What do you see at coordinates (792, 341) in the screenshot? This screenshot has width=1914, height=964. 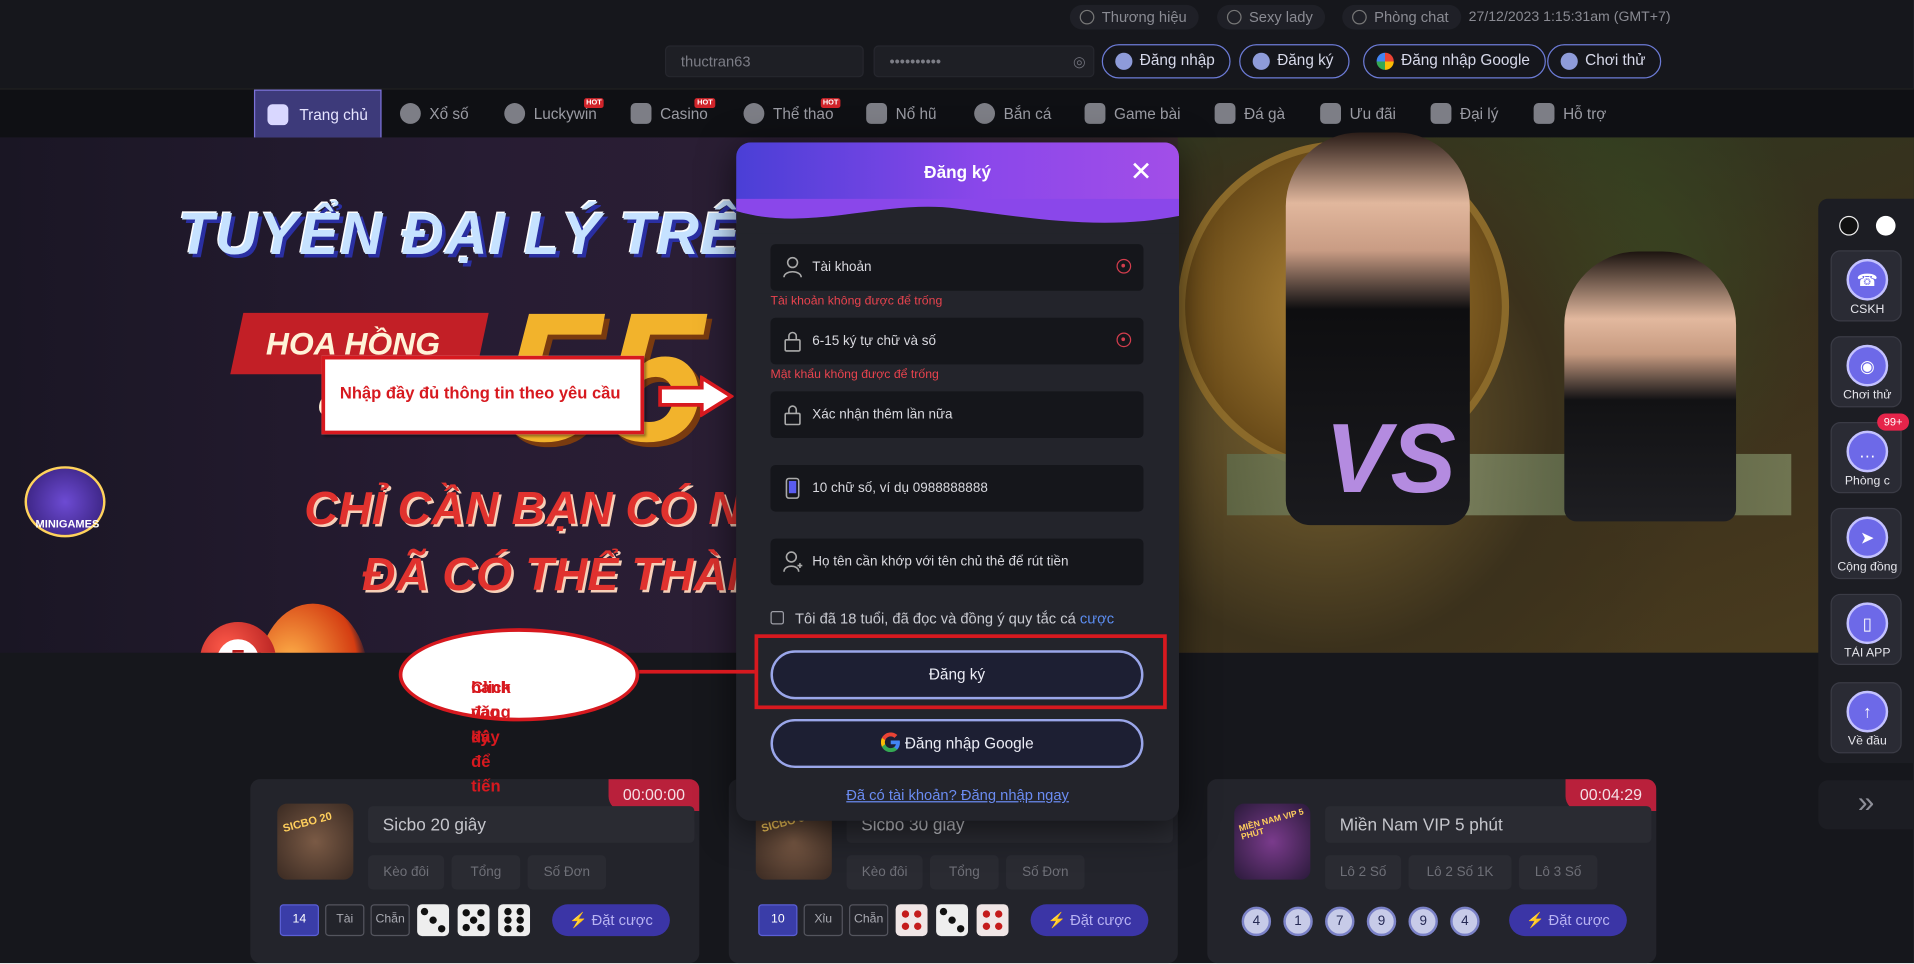 I see `lock-icon` at bounding box center [792, 341].